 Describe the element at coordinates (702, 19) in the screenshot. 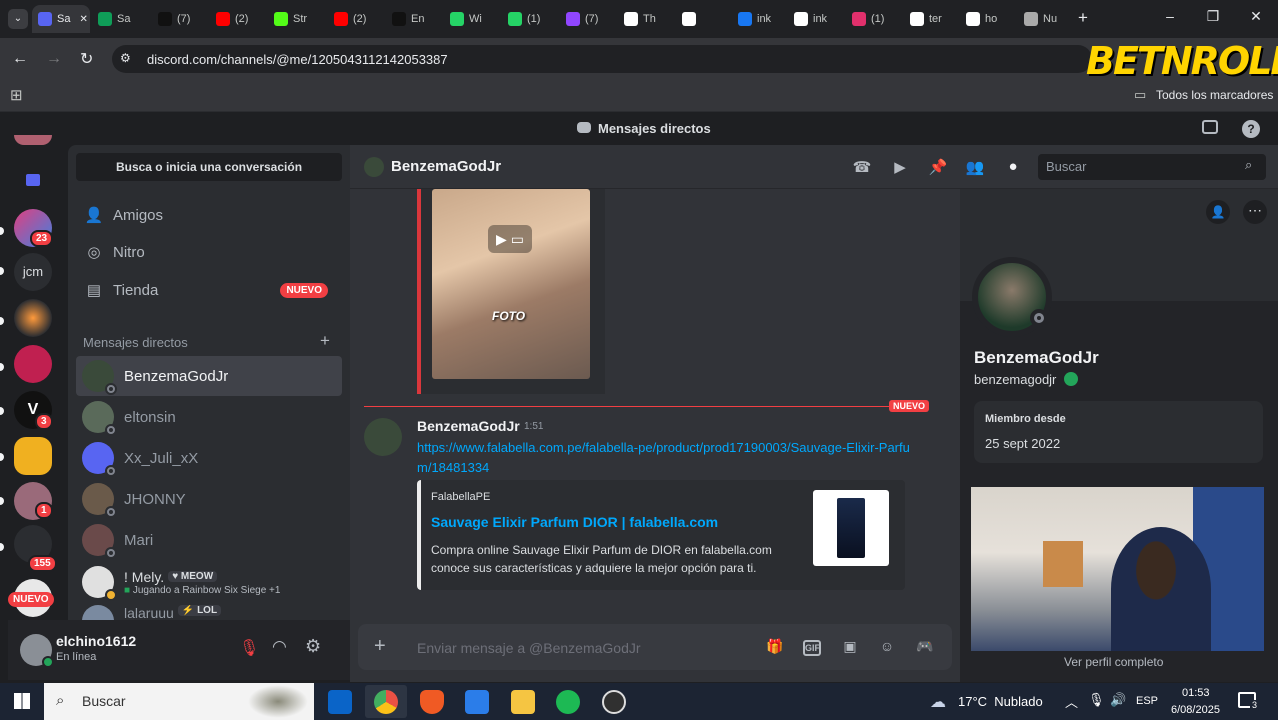

I see `browser-tab` at that location.